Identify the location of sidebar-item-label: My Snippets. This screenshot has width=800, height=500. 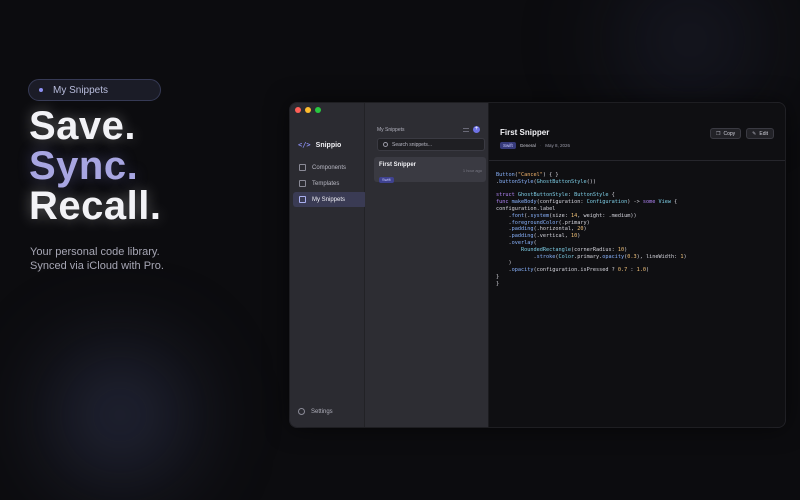
(329, 199).